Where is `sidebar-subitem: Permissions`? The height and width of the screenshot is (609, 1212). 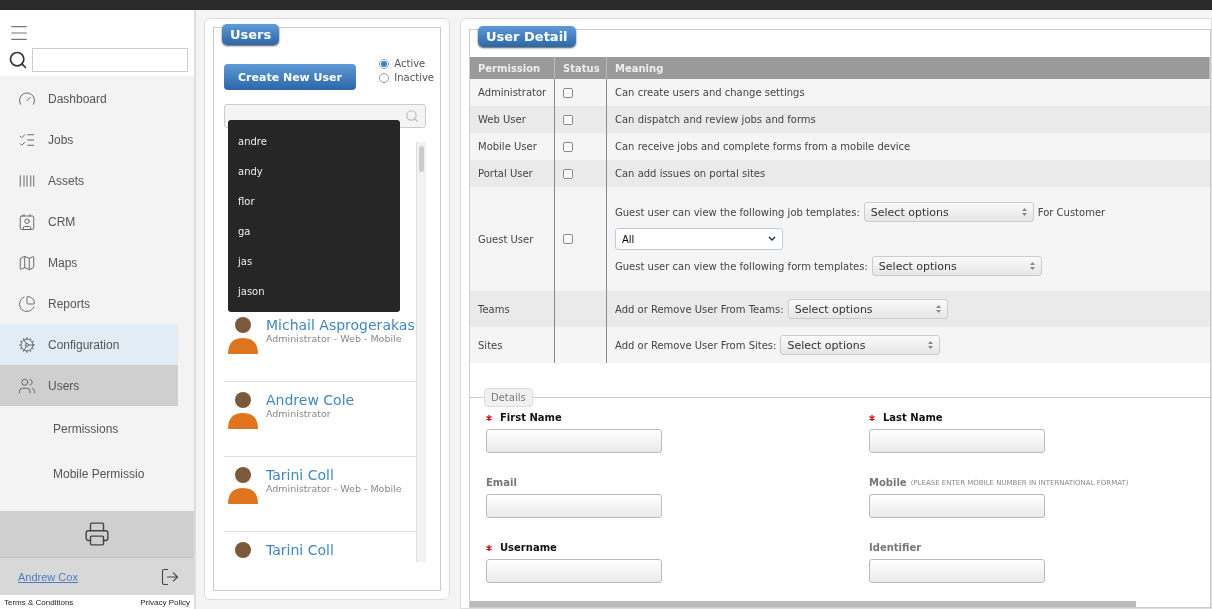
sidebar-subitem: Permissions is located at coordinates (89, 428).